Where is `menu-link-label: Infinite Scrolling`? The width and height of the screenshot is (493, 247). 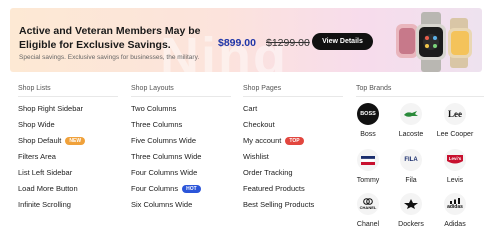
menu-link-label: Infinite Scrolling is located at coordinates (44, 204).